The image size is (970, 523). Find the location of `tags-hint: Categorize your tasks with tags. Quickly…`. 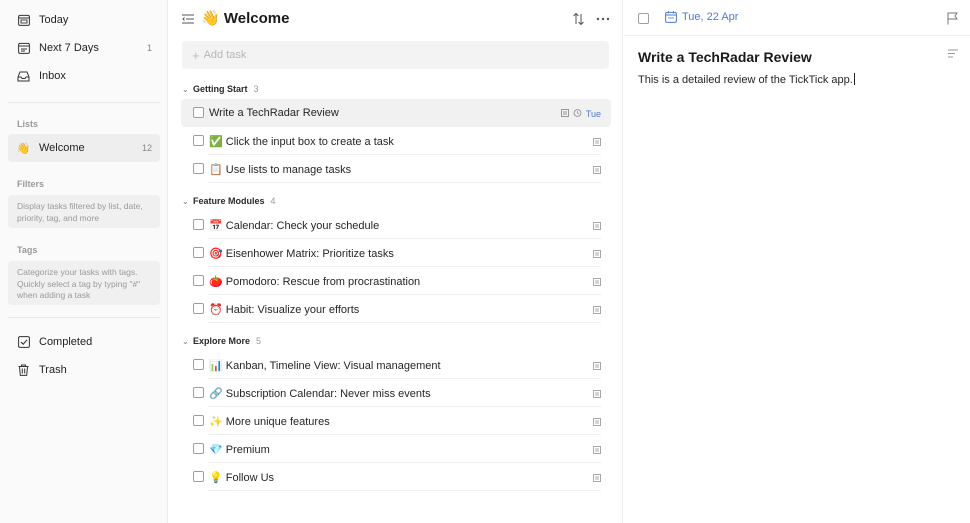

tags-hint: Categorize your tasks with tags. Quickly… is located at coordinates (84, 283).